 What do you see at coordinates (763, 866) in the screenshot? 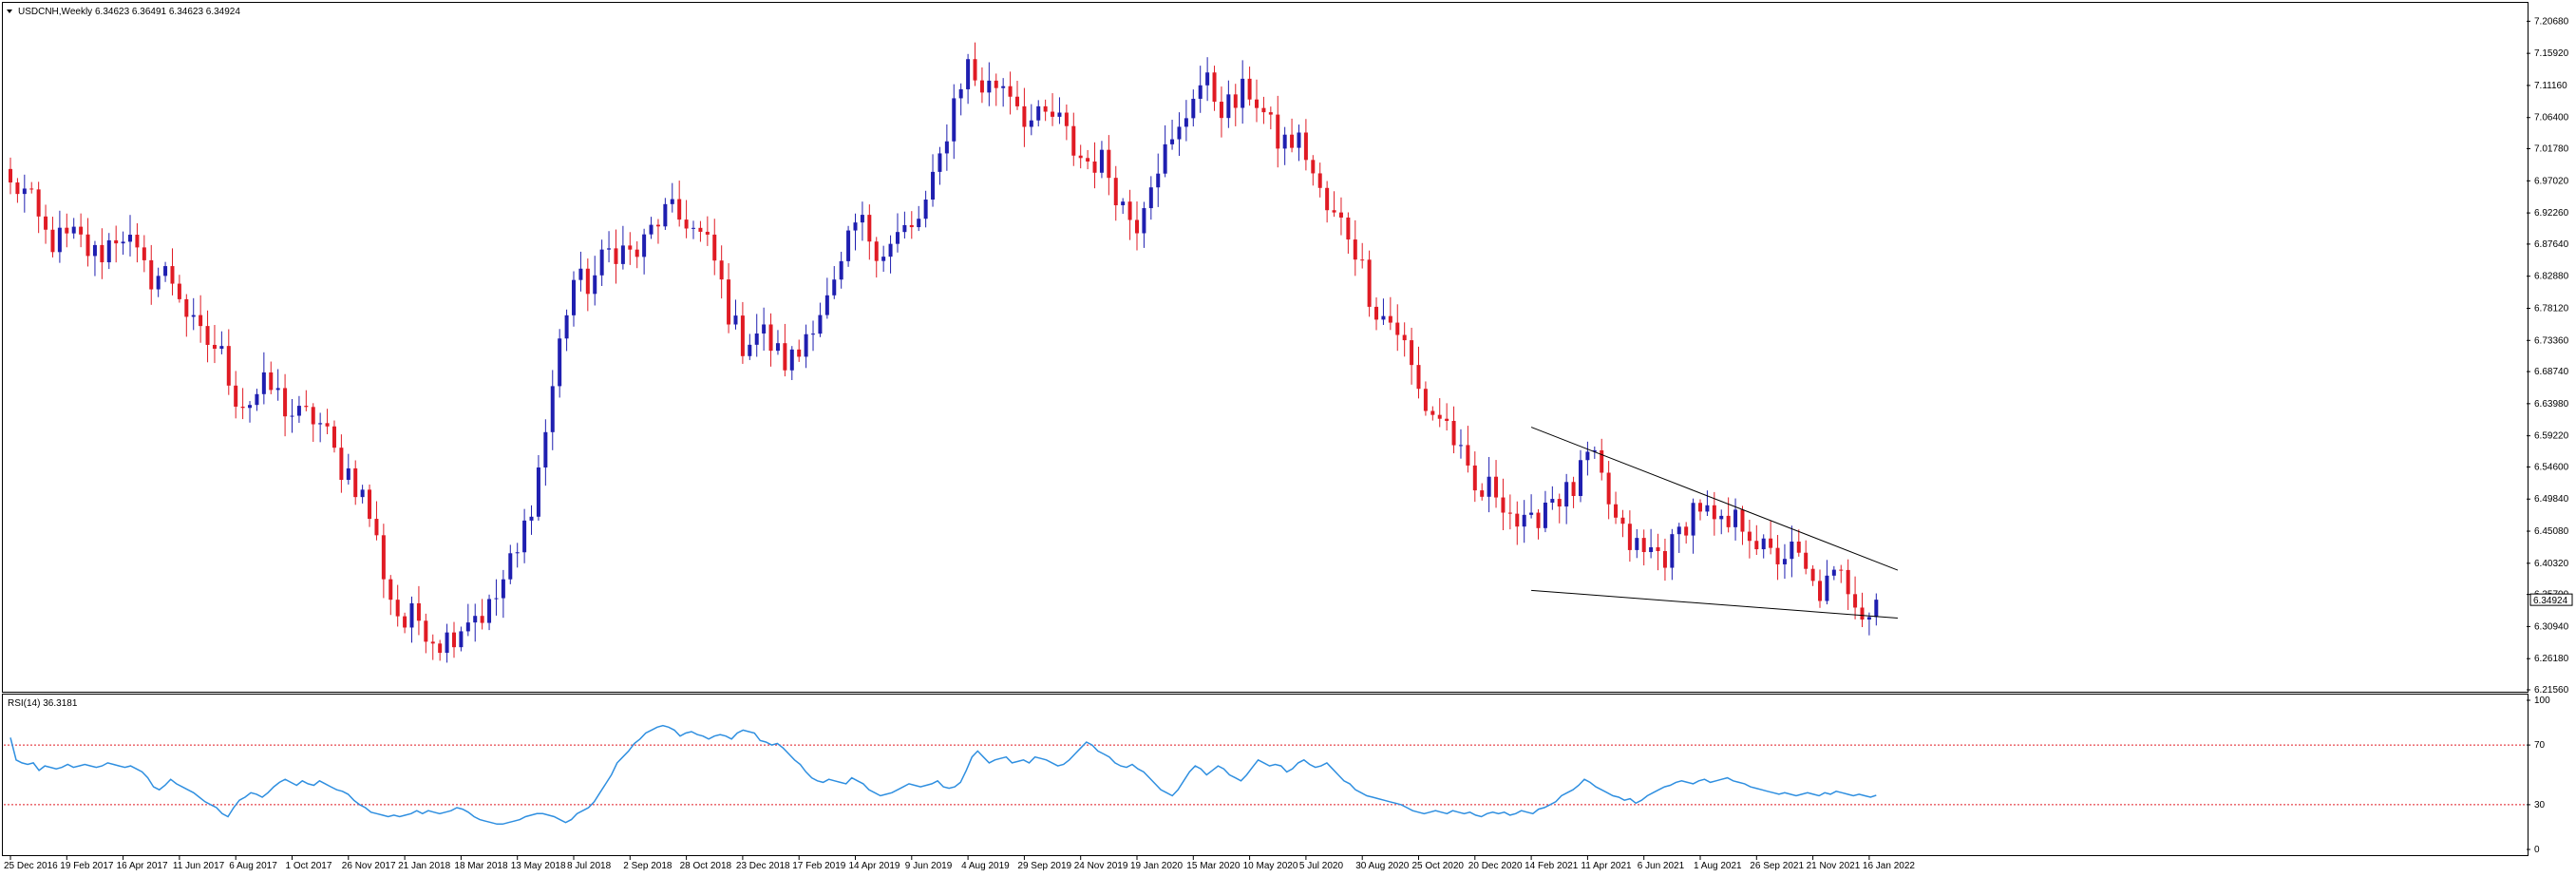
I see `time-tick-label: 23 Dec 2018` at bounding box center [763, 866].